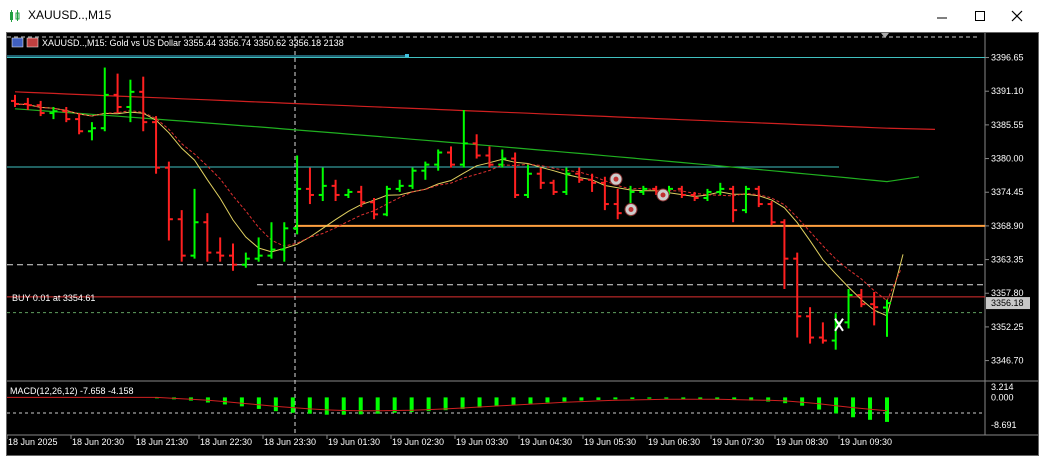 The image size is (1041, 460). I want to click on time-axis-label: 19 Jun 08:30, so click(802, 442).